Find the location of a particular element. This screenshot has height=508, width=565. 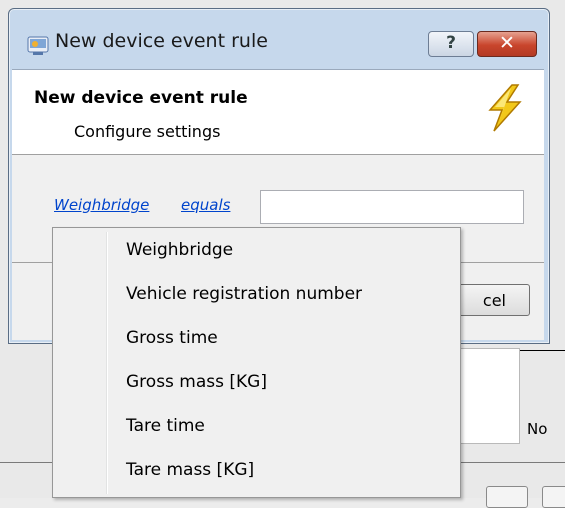

menu-item-label: Gross mass [KG] is located at coordinates (196, 382).